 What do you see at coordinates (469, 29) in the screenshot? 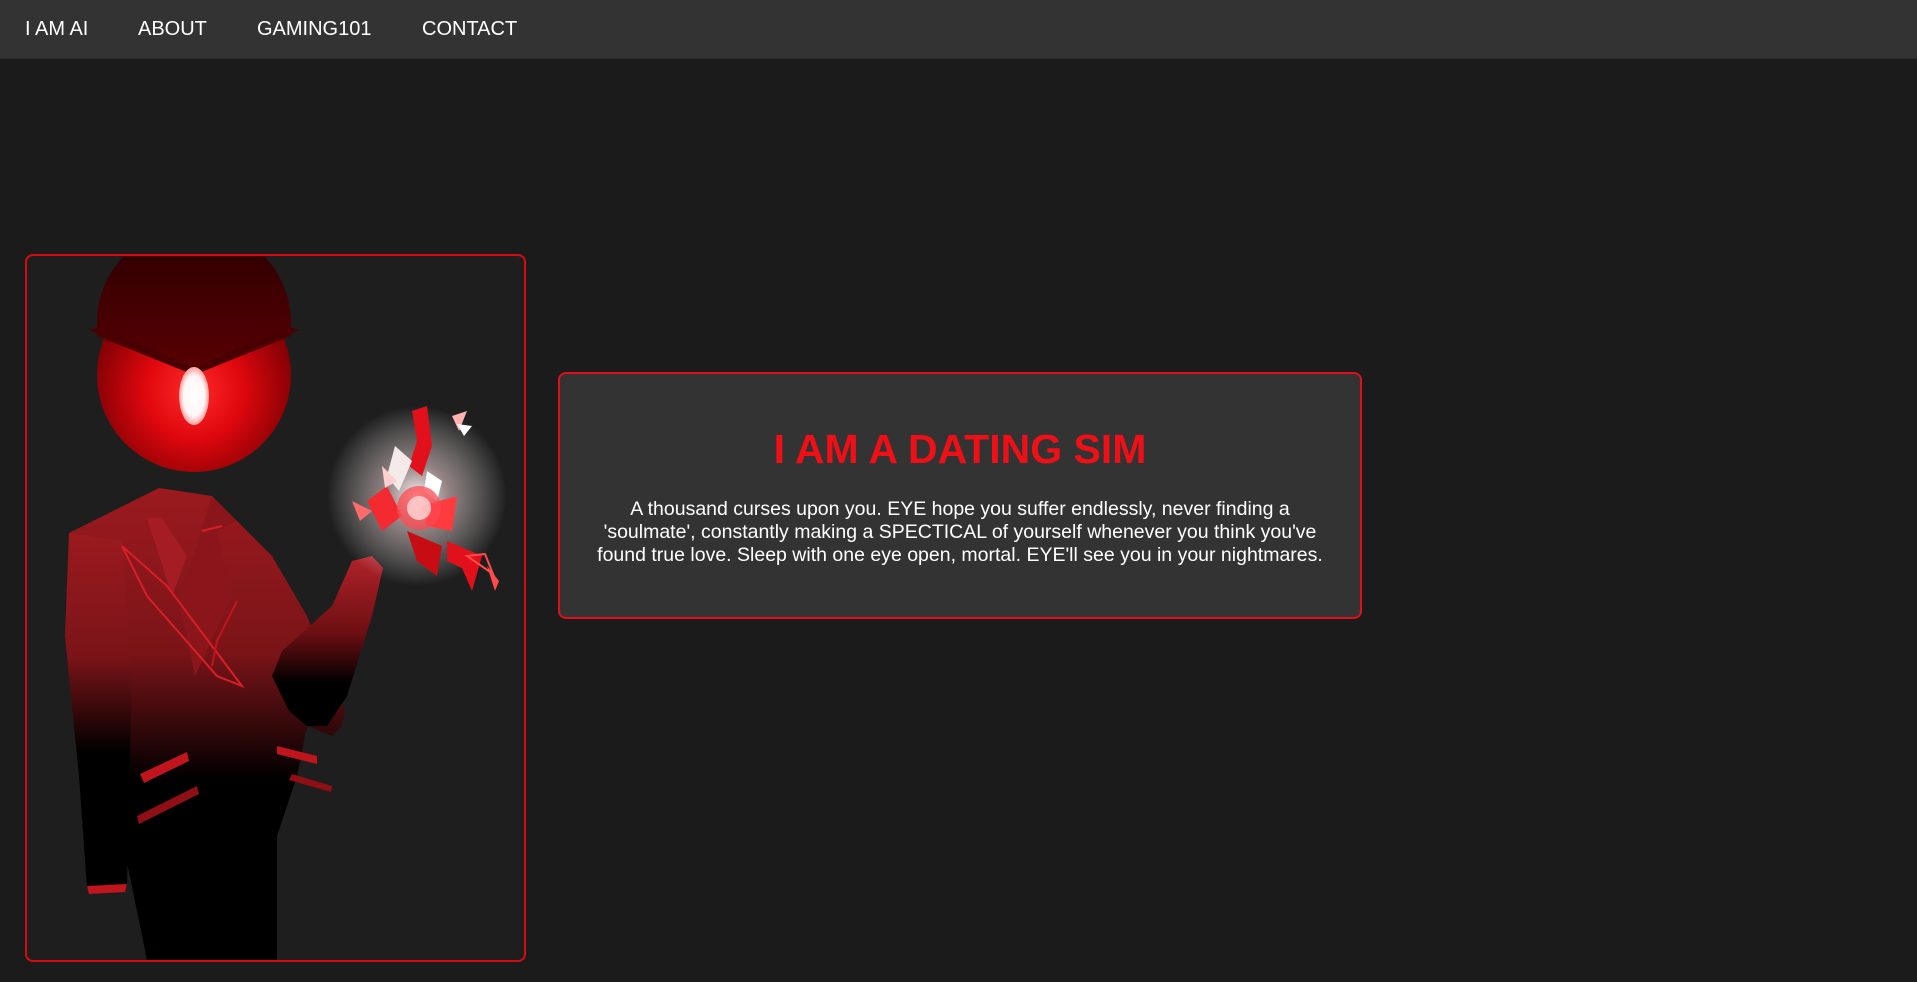
I see `nav-contact-link: CONTACT` at bounding box center [469, 29].